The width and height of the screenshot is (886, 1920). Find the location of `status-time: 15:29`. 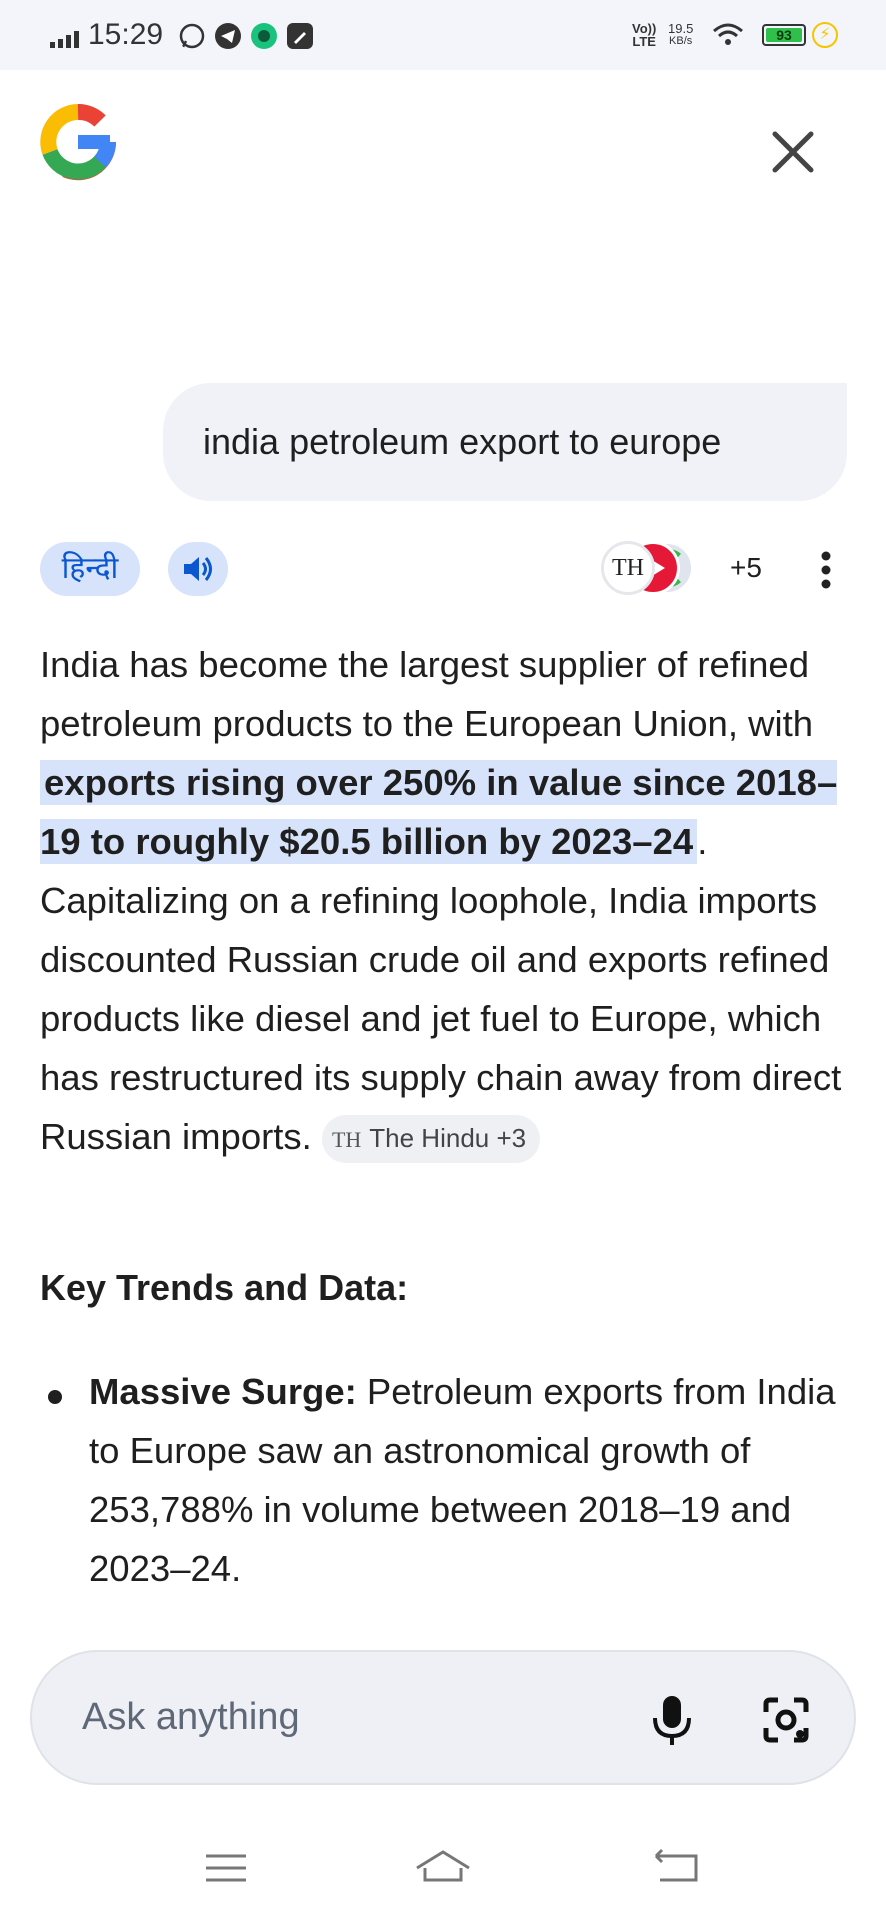

status-time: 15:29 is located at coordinates (126, 34).